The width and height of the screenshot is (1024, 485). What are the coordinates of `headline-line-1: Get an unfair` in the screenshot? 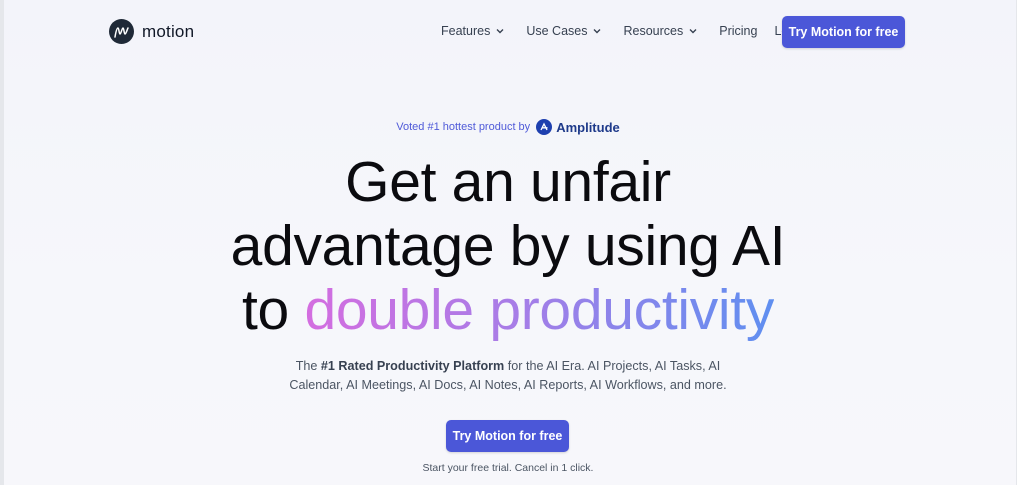 It's located at (508, 182).